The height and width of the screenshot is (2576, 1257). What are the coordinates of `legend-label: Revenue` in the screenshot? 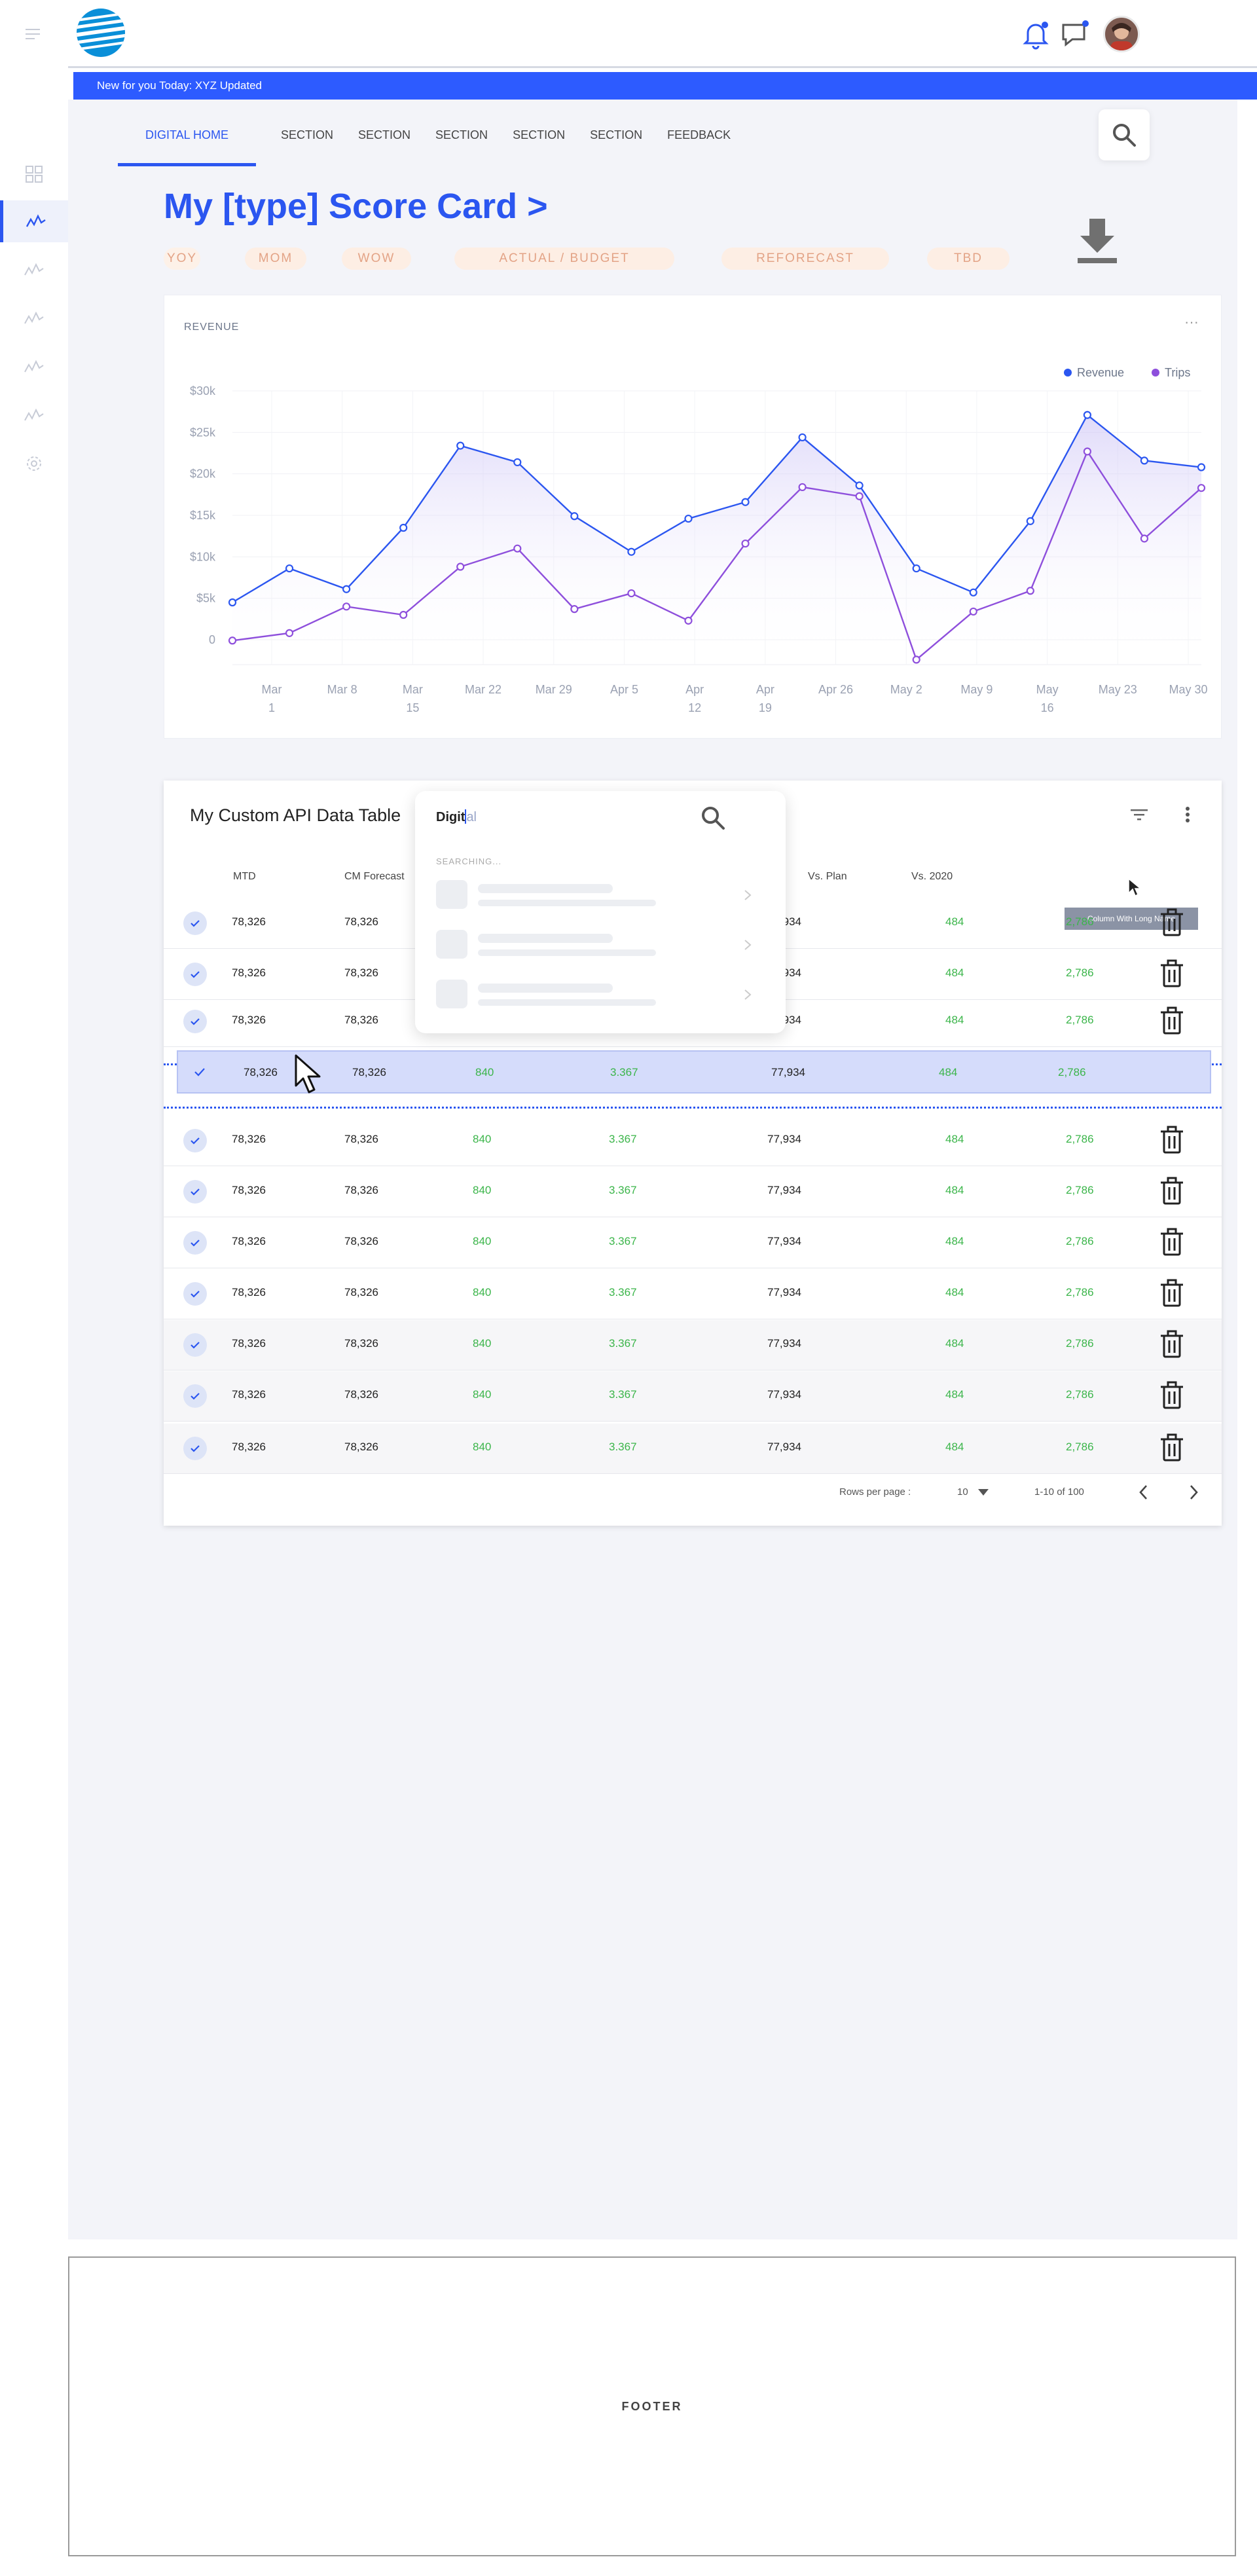 It's located at (1100, 372).